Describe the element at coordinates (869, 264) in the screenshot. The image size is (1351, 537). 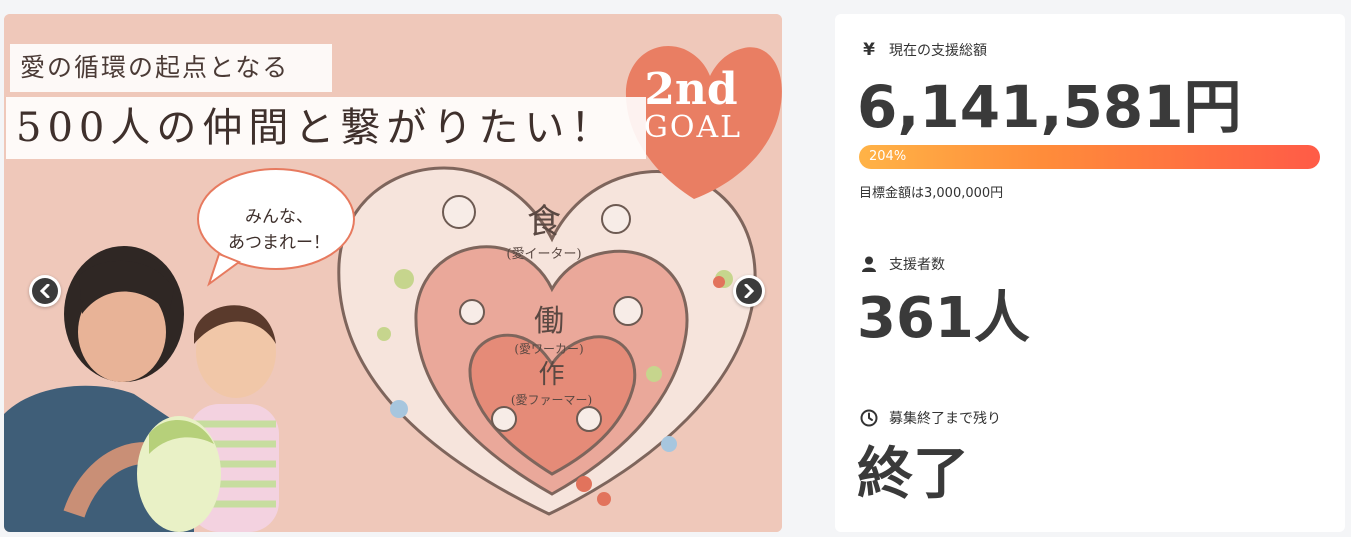
I see `person-icon` at that location.